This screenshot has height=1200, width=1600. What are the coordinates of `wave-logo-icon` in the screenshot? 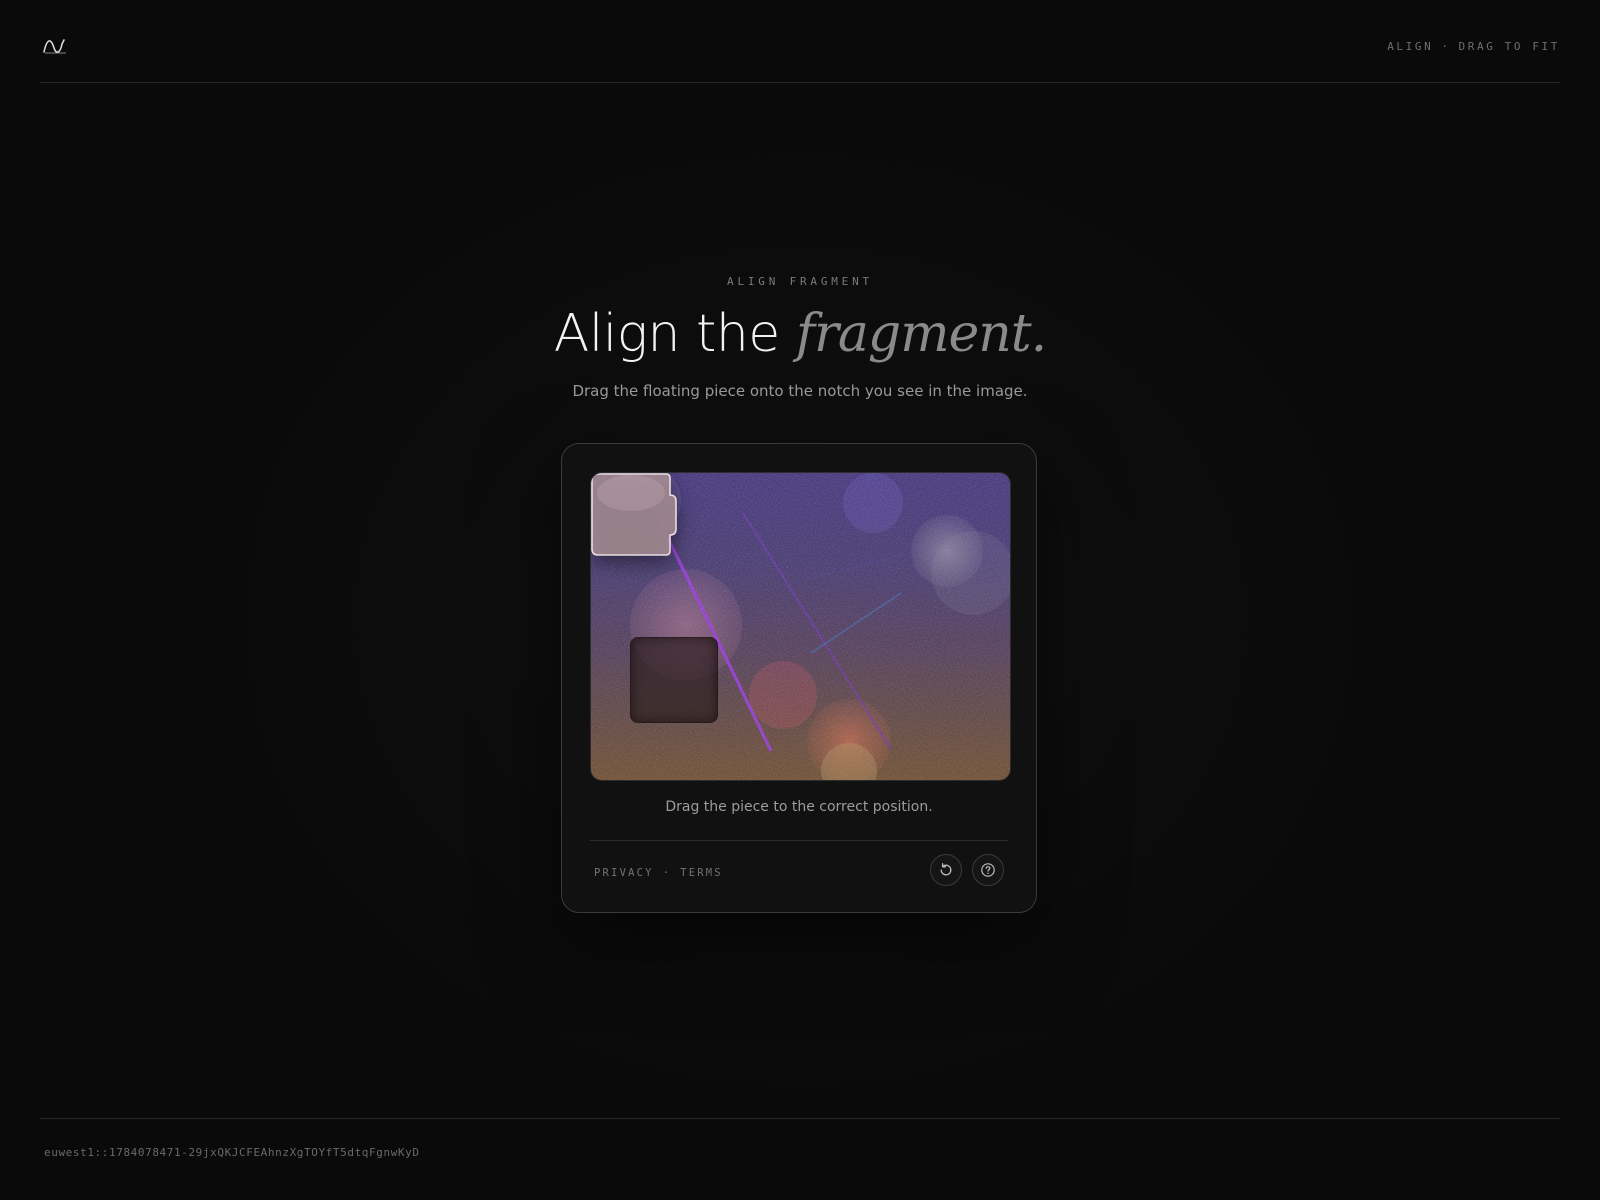 It's located at (55, 45).